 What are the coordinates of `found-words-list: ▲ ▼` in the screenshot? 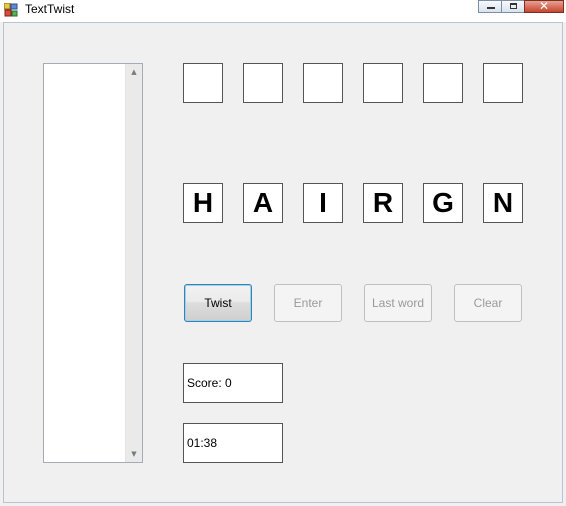 It's located at (93, 263).